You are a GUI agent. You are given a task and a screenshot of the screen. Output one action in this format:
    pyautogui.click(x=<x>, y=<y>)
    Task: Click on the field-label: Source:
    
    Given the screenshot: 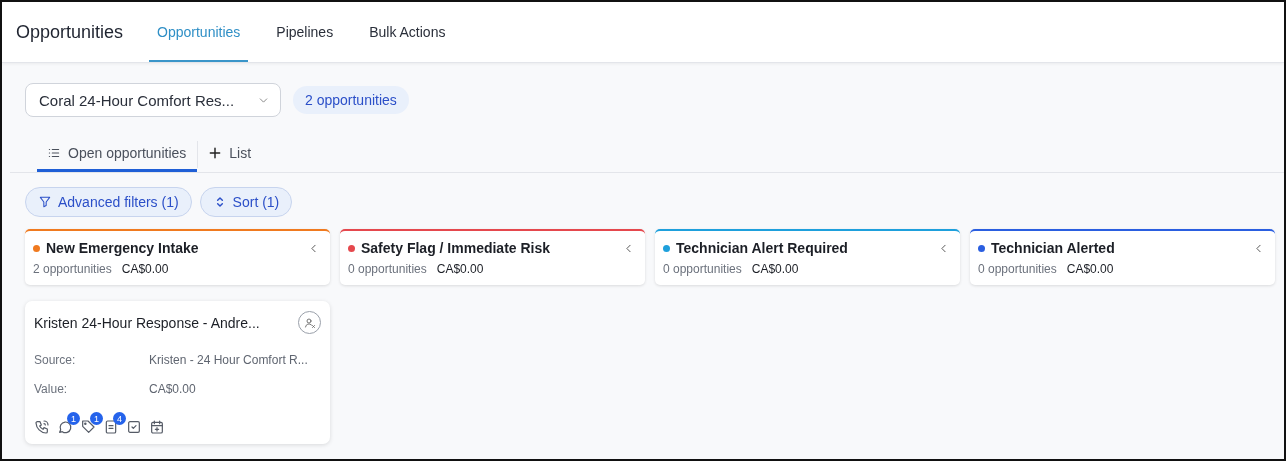 What is the action you would take?
    pyautogui.click(x=55, y=360)
    